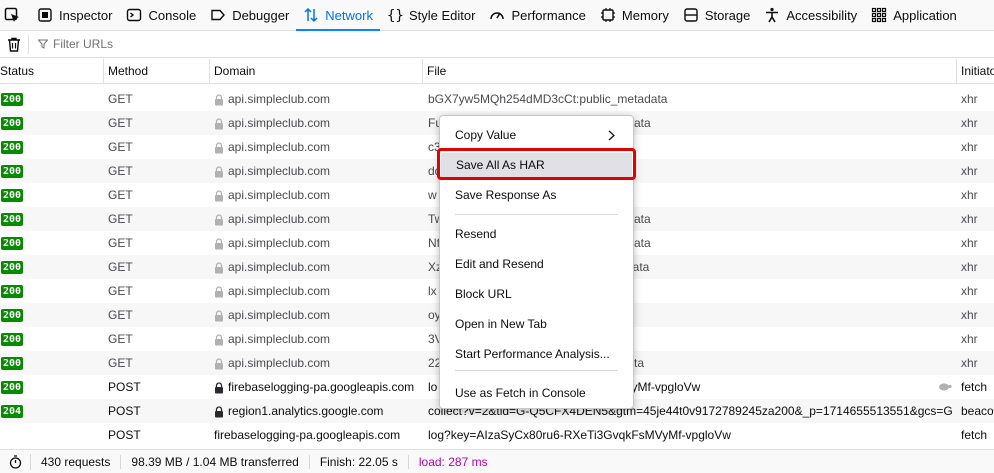 This screenshot has width=994, height=473. Describe the element at coordinates (316, 71) in the screenshot. I see `column-domain: Domain` at that location.